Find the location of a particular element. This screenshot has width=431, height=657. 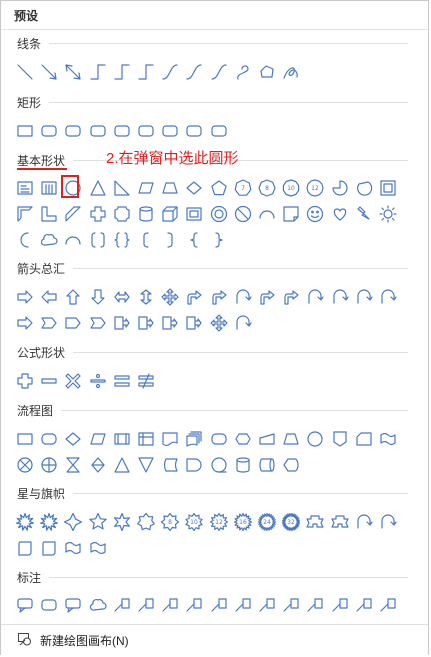

parallelogram-icon is located at coordinates (146, 188).